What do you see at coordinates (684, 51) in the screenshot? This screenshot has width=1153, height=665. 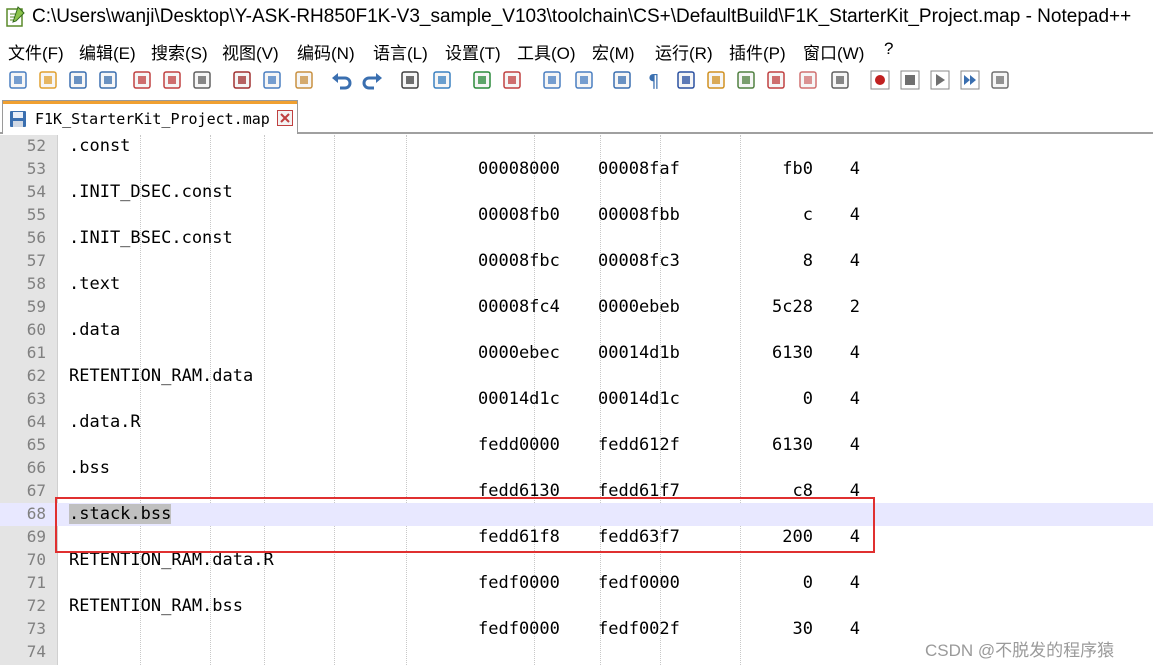 I see `menu-item: 运行(R)` at bounding box center [684, 51].